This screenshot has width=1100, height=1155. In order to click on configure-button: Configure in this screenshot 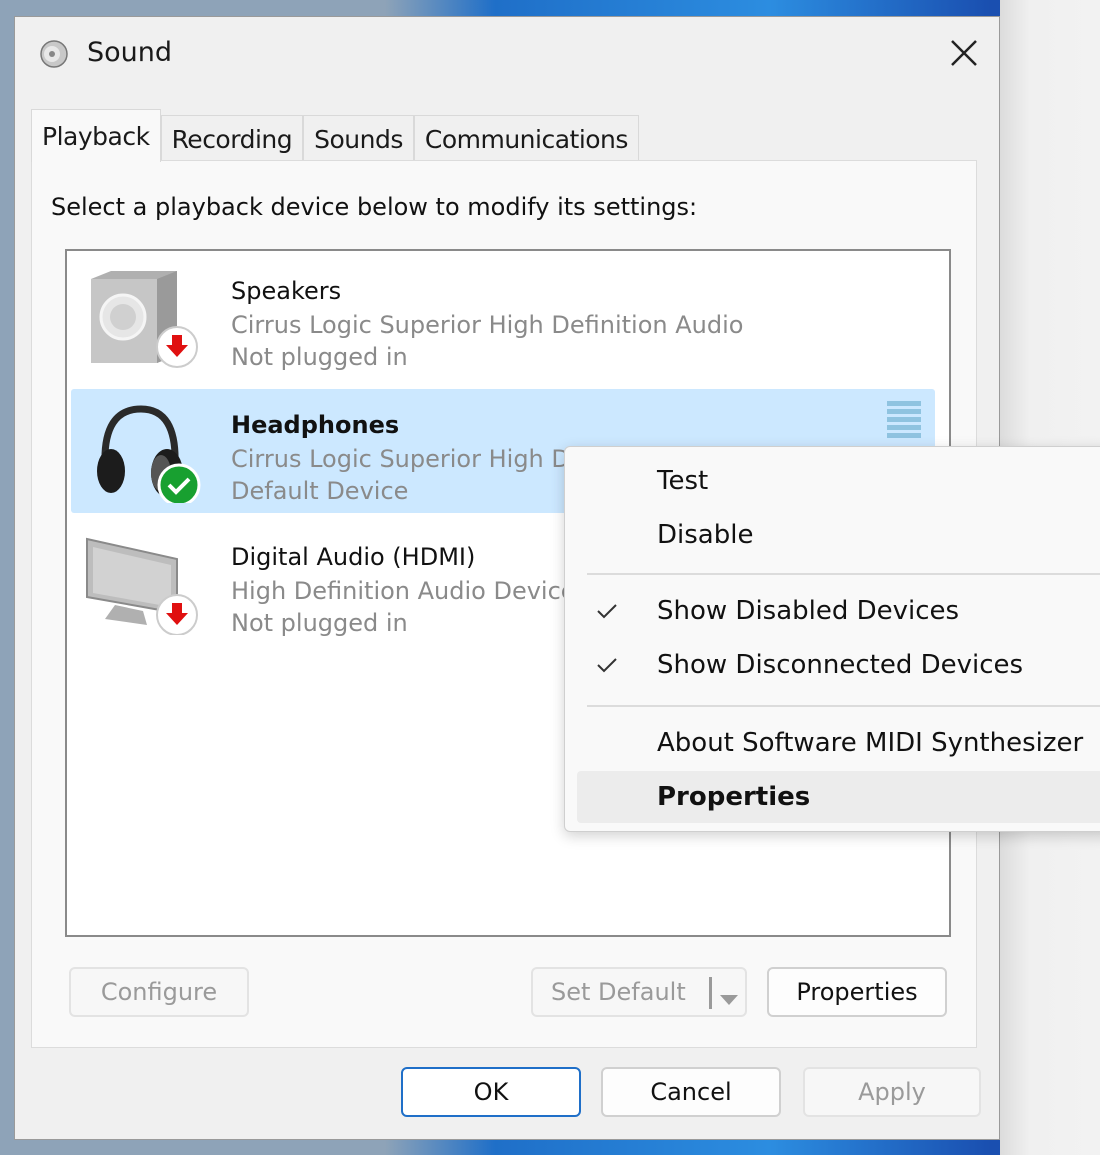, I will do `click(159, 992)`.